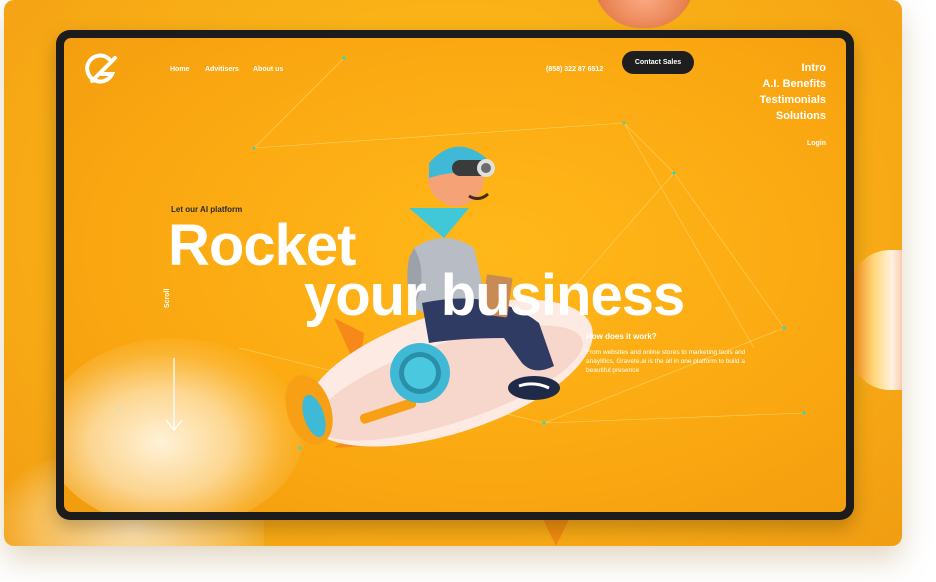 The height and width of the screenshot is (582, 936). I want to click on scroll-label: Scroll, so click(167, 298).